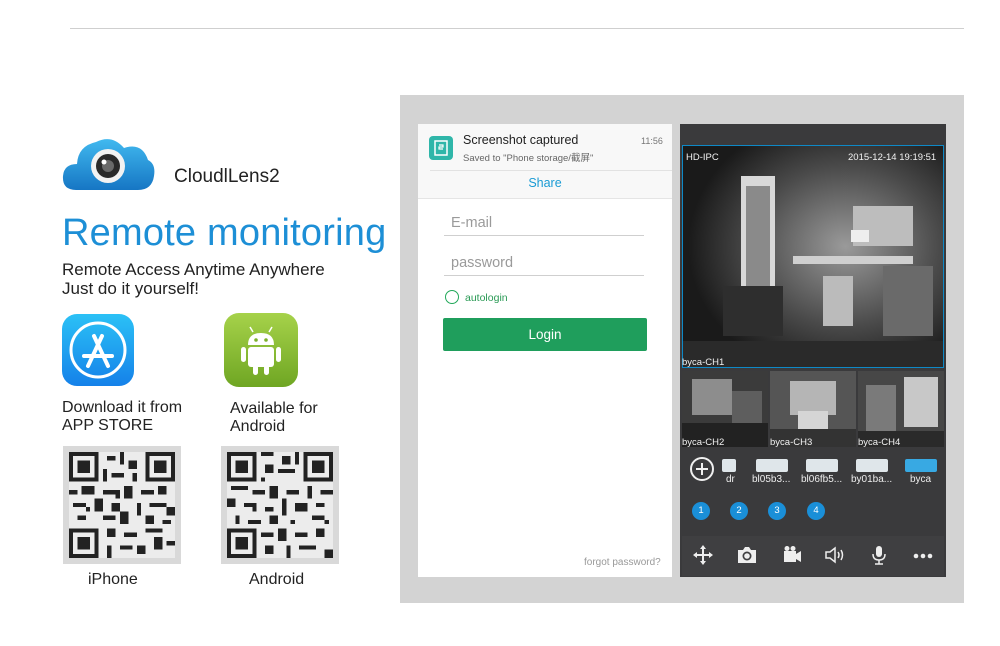 The height and width of the screenshot is (646, 1000). I want to click on email-field, so click(544, 223).